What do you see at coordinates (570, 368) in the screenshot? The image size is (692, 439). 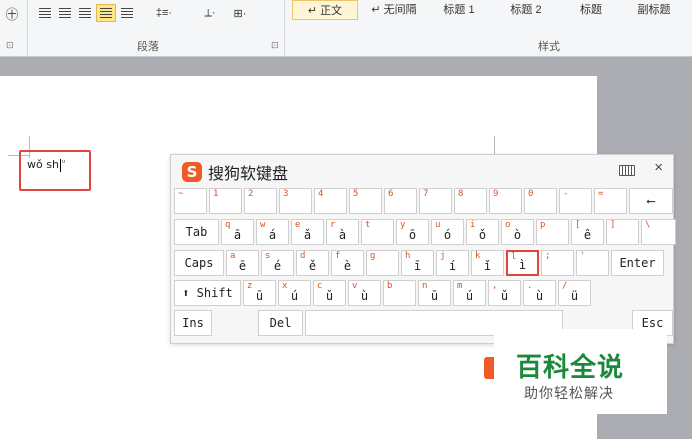 I see `watermark-title: 百科全说` at bounding box center [570, 368].